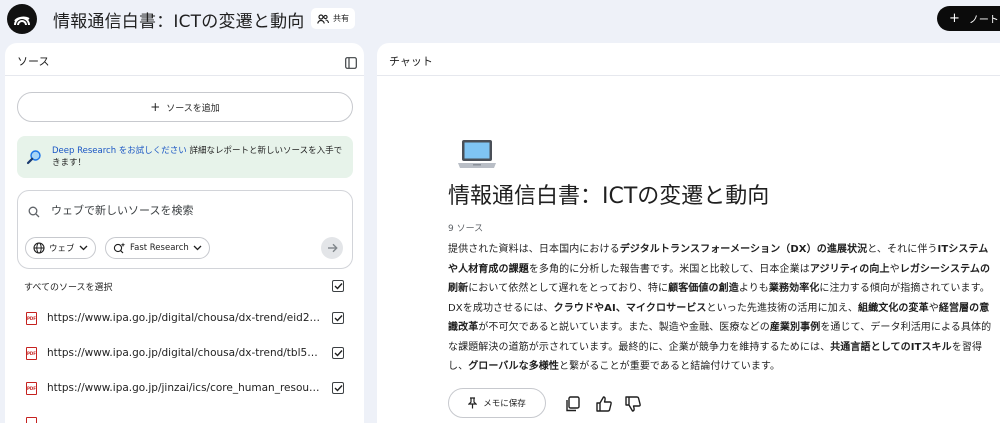  Describe the element at coordinates (534, 249) in the screenshot. I see `summary-segment: 提供された資料は、日本国内における` at that location.